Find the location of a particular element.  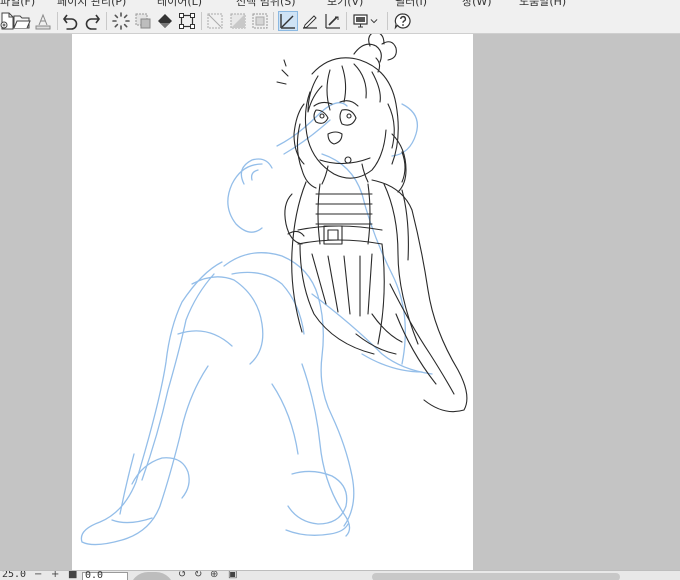

loading-icon is located at coordinates (121, 21).